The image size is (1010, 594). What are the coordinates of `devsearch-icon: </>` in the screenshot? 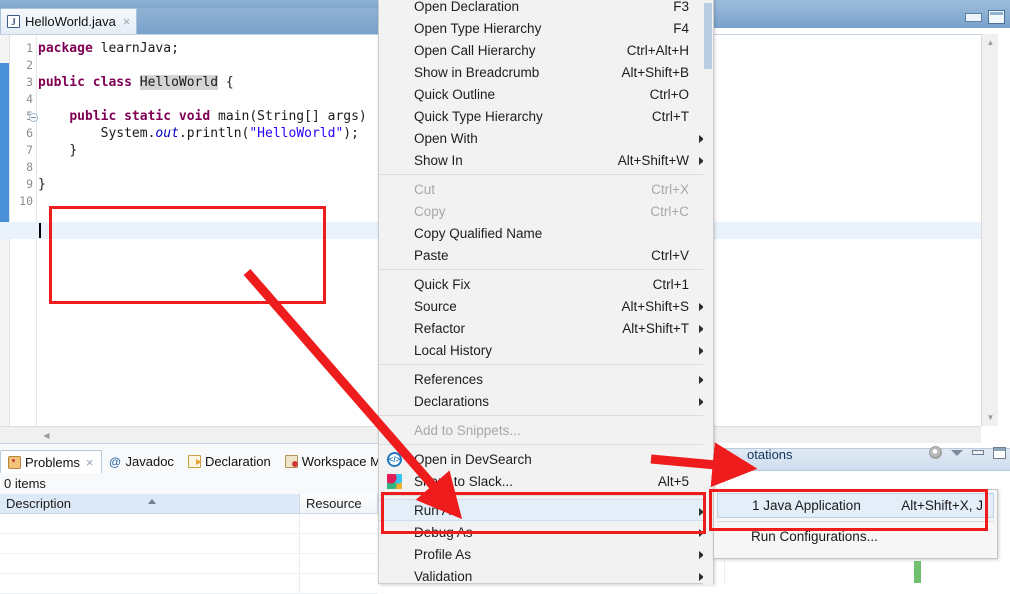 It's located at (394, 459).